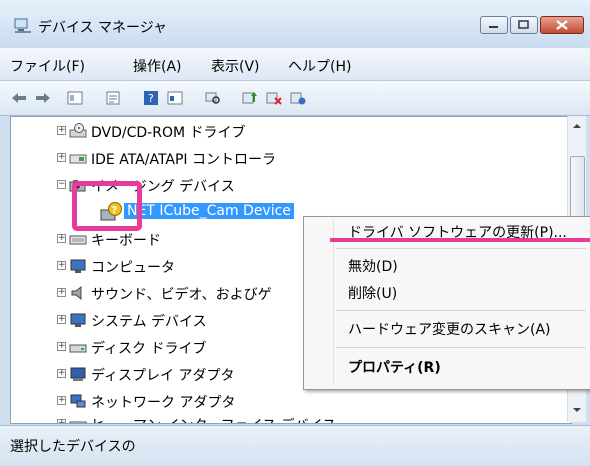  What do you see at coordinates (78, 320) in the screenshot?
I see `system-device-icon` at bounding box center [78, 320].